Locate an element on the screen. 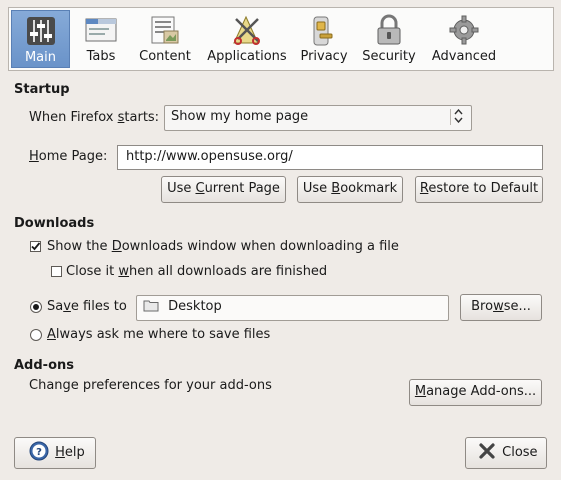 Image resolution: width=561 pixels, height=480 pixels. pane-applications: Applications is located at coordinates (247, 39).